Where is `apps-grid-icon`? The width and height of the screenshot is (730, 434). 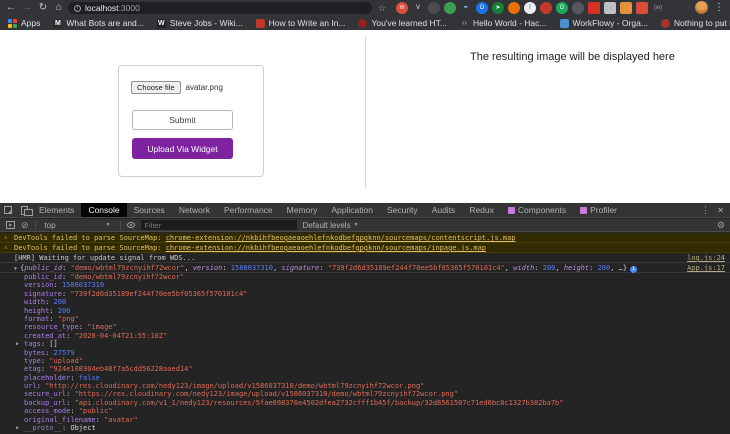 apps-grid-icon is located at coordinates (12, 23).